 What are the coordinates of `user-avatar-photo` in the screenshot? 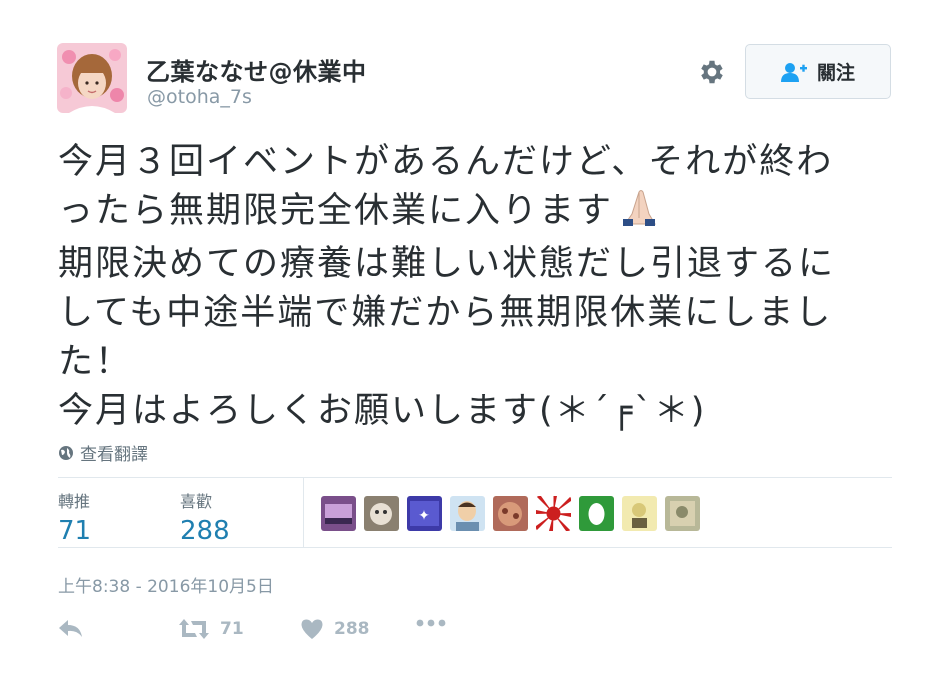 It's located at (92, 78).